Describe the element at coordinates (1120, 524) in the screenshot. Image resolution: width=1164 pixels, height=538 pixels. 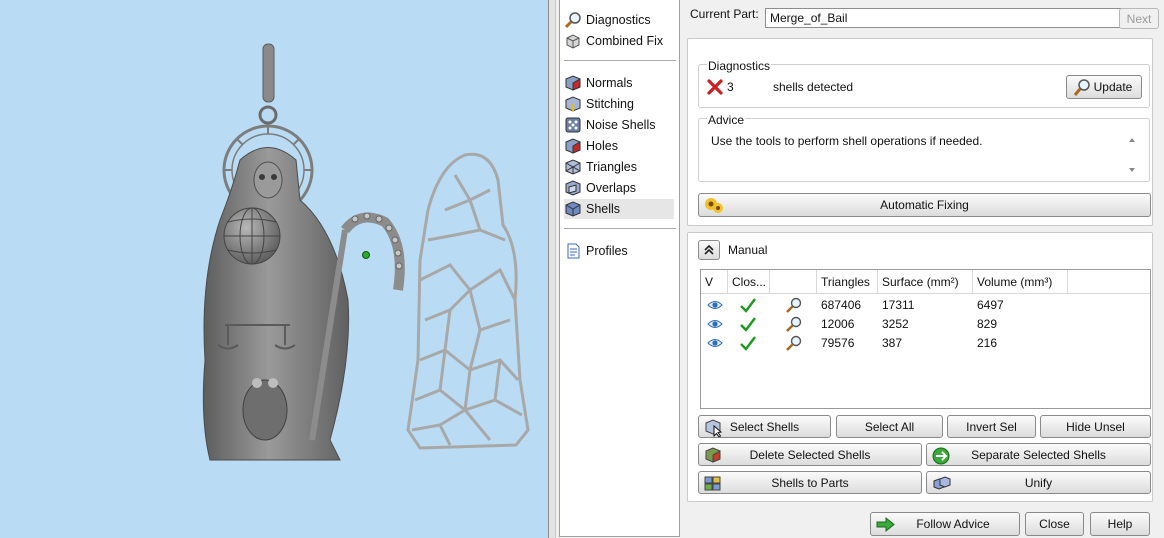
I see `help-button: Help` at that location.